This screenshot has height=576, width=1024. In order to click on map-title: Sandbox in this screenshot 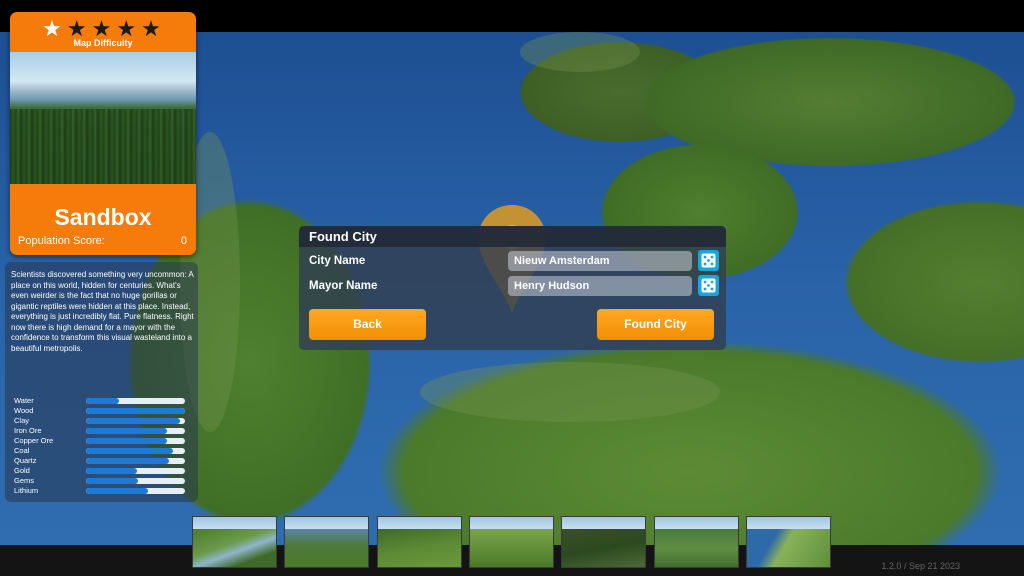, I will do `click(103, 217)`.